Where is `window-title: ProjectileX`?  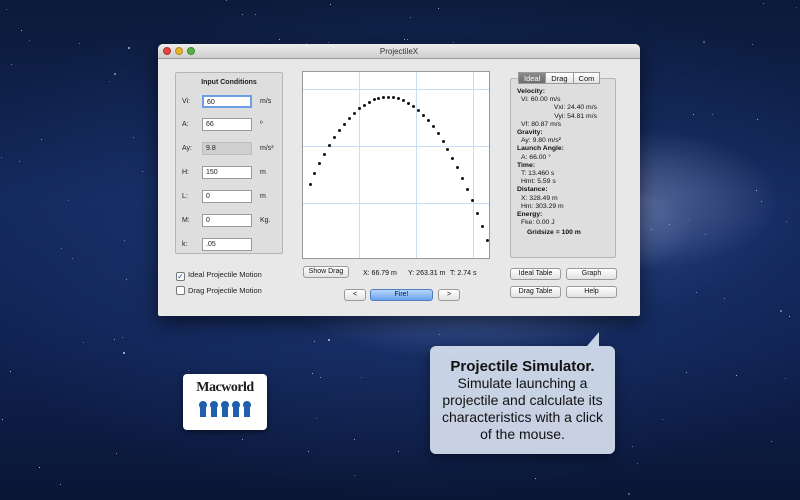 window-title: ProjectileX is located at coordinates (399, 51).